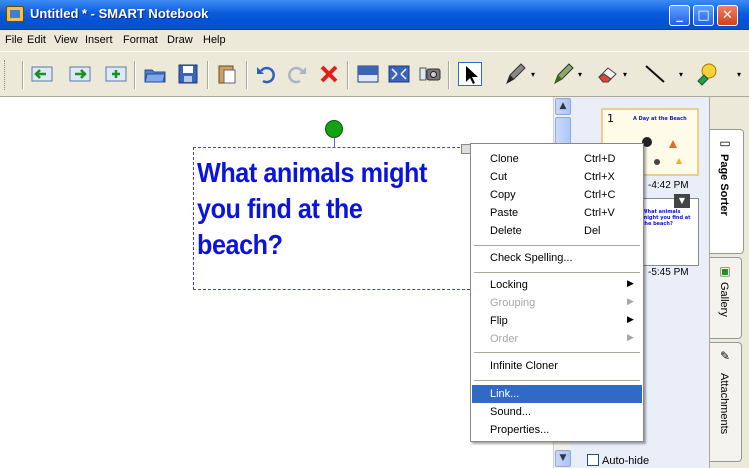 This screenshot has width=749, height=468. Describe the element at coordinates (374, 15) in the screenshot. I see `title-bar: Untitled * - SMART Notebook _ □ ✕` at that location.